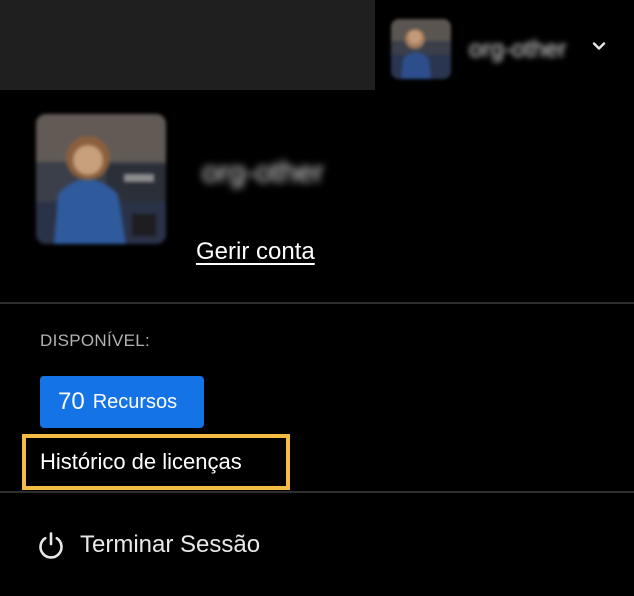 This screenshot has height=596, width=634. I want to click on profile-avatar, so click(101, 179).